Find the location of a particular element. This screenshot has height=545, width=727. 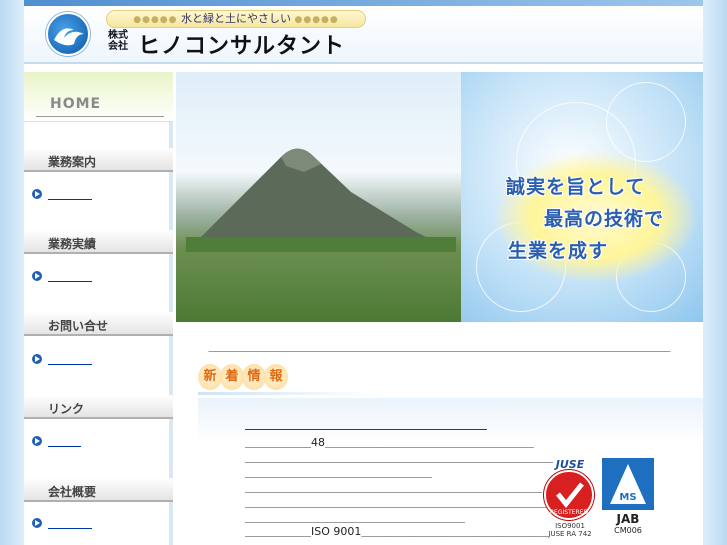

tagline: ●●●●● 水と緑と土にやさしい ●●●●● is located at coordinates (236, 19).